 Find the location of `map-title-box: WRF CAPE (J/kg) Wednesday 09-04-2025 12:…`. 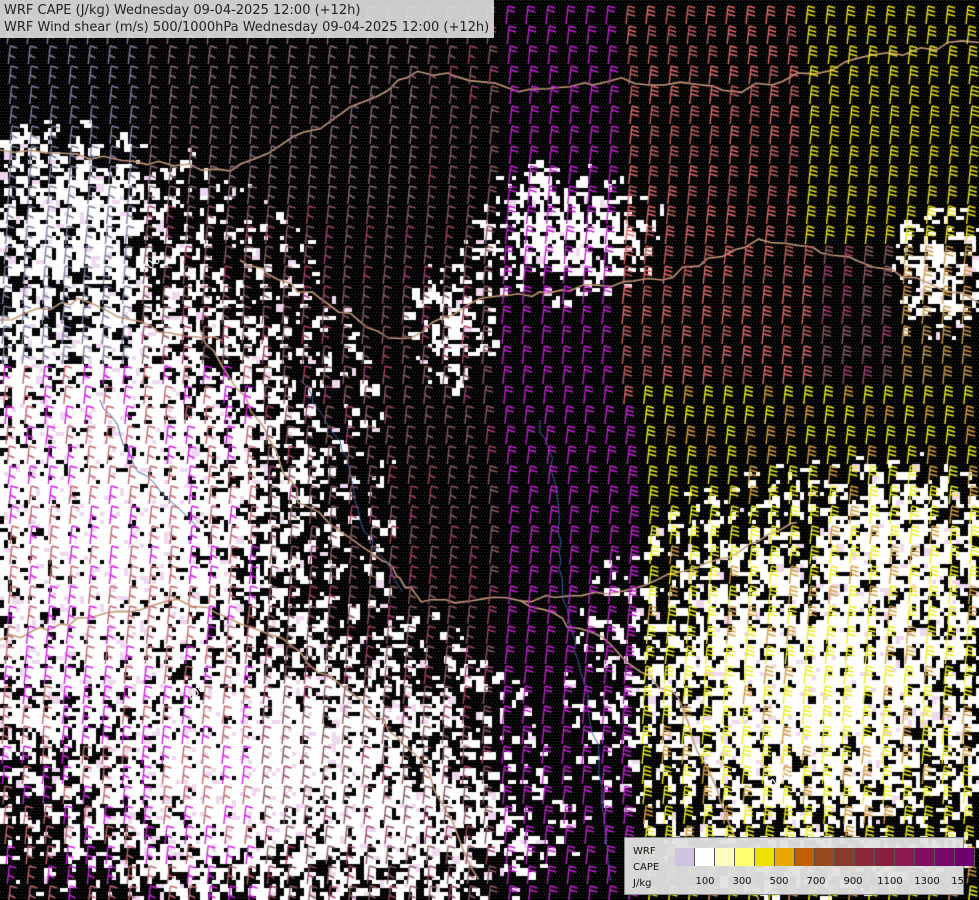

map-title-box: WRF CAPE (J/kg) Wednesday 09-04-2025 12:… is located at coordinates (247, 19).